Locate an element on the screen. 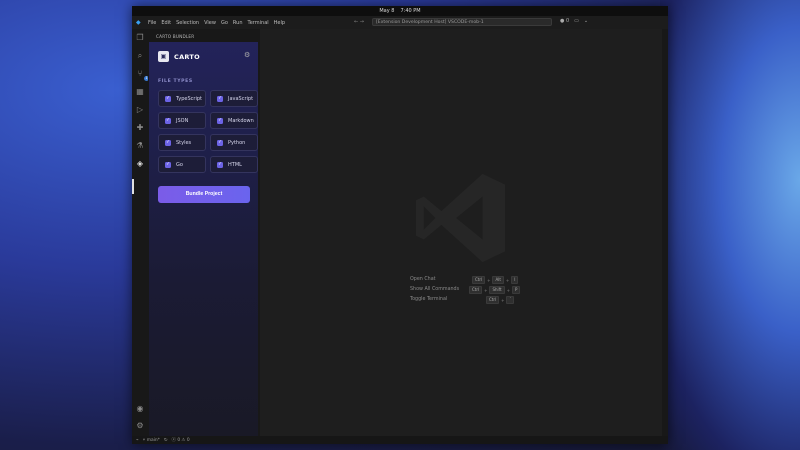 Image resolution: width=800 pixels, height=450 pixels. activity-bar: ❐ ⌕ ⑂ 1 ▦ ▷ ✚ ⚗ ◈ ◉ ⚙ is located at coordinates (140, 232).